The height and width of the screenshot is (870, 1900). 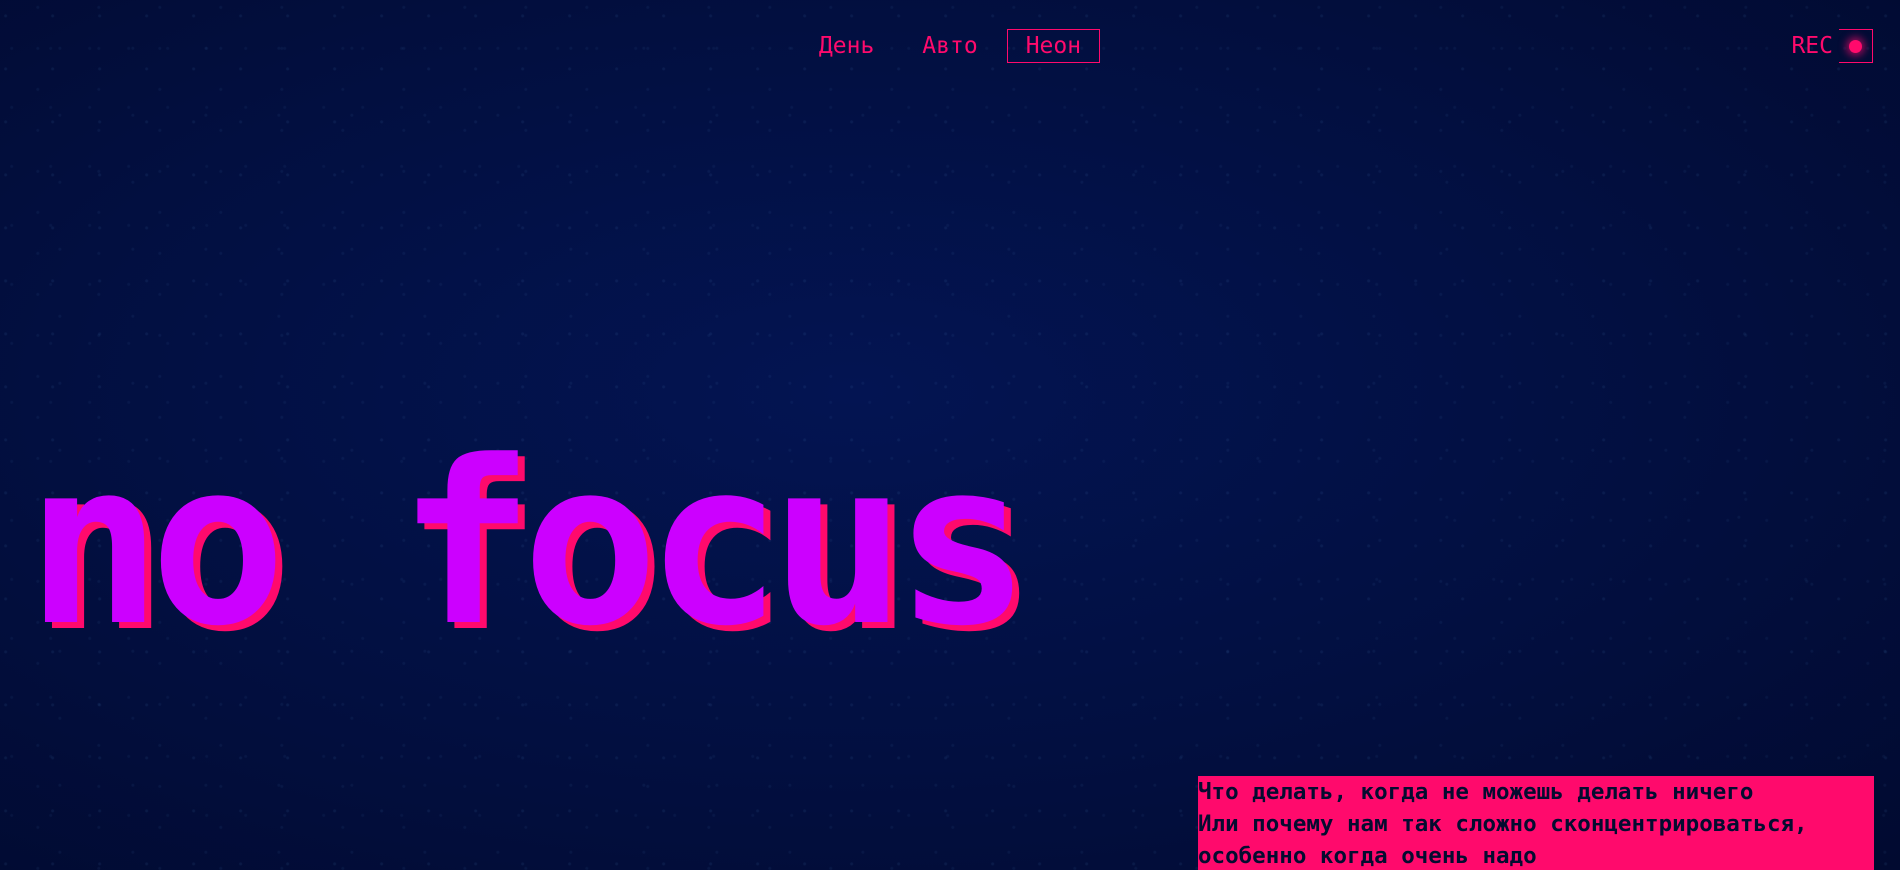 I want to click on record-dot-icon, so click(x=1855, y=46).